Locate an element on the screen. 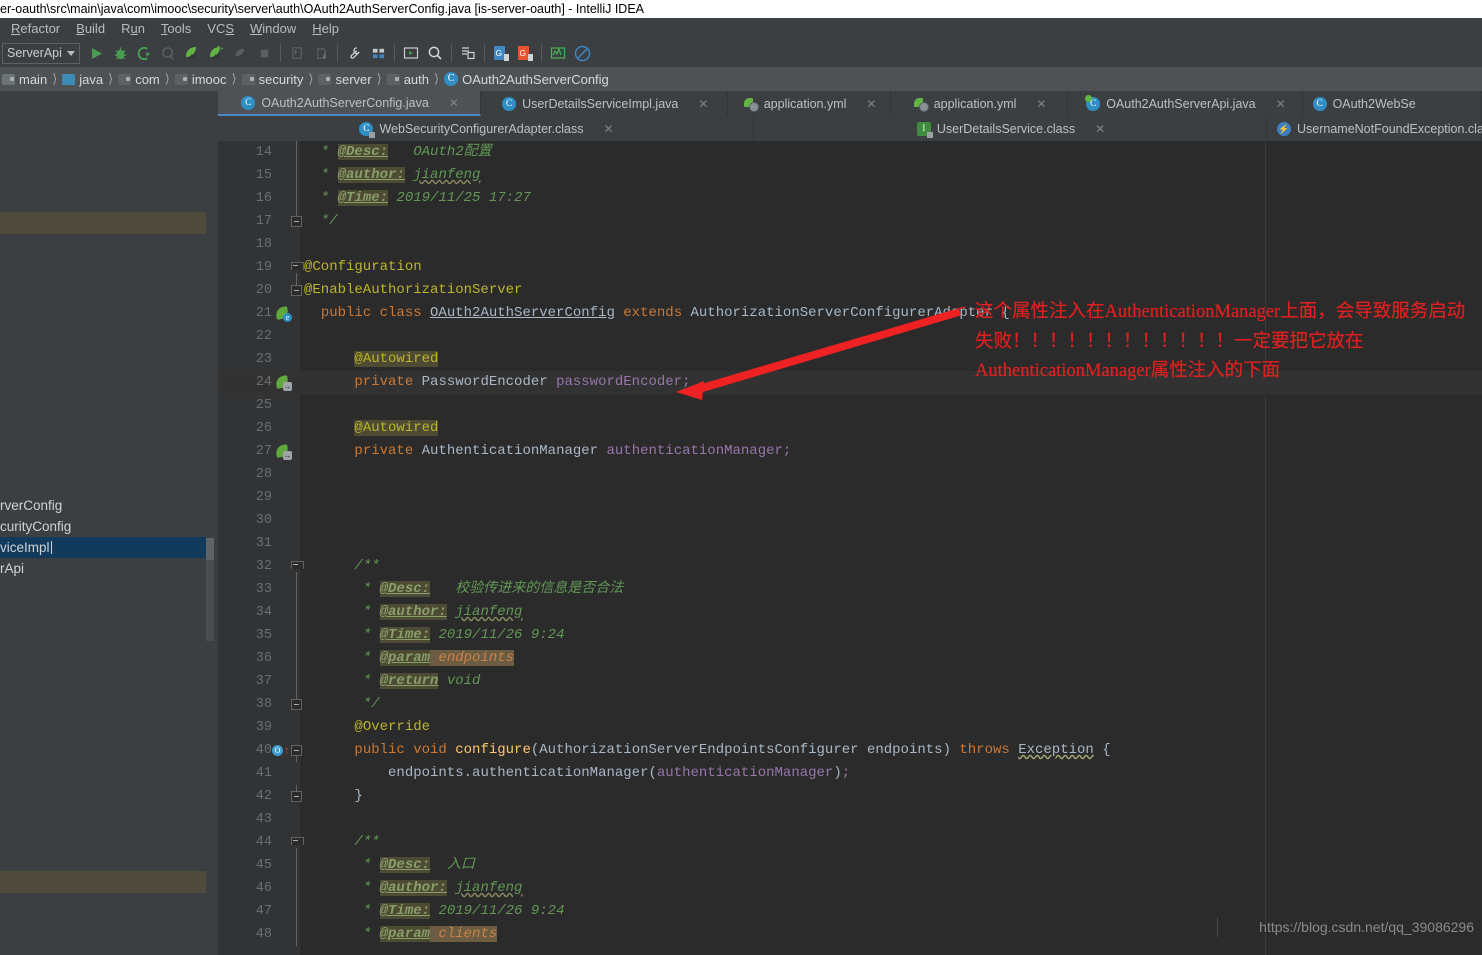 The height and width of the screenshot is (955, 1482). run-configuration-selector: ServerApi is located at coordinates (41, 53).